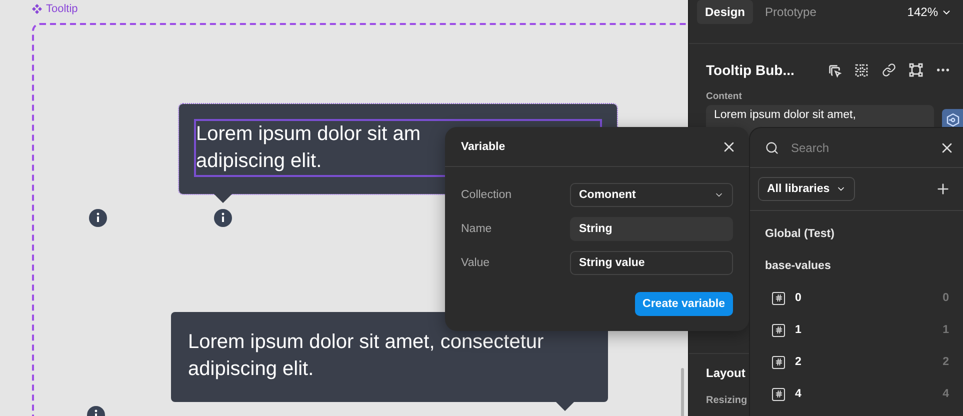 This screenshot has width=963, height=416. What do you see at coordinates (476, 263) in the screenshot?
I see `field-label: Value` at bounding box center [476, 263].